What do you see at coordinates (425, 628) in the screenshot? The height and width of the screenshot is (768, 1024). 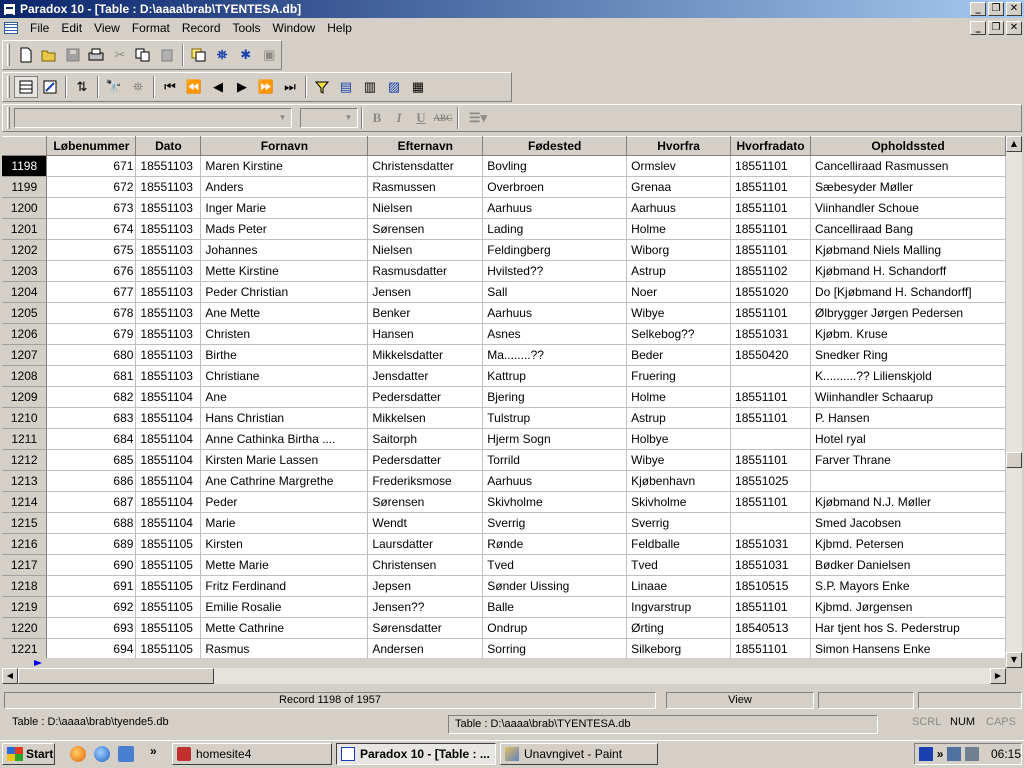 I see `cell-efternavn: Sørensdatter` at bounding box center [425, 628].